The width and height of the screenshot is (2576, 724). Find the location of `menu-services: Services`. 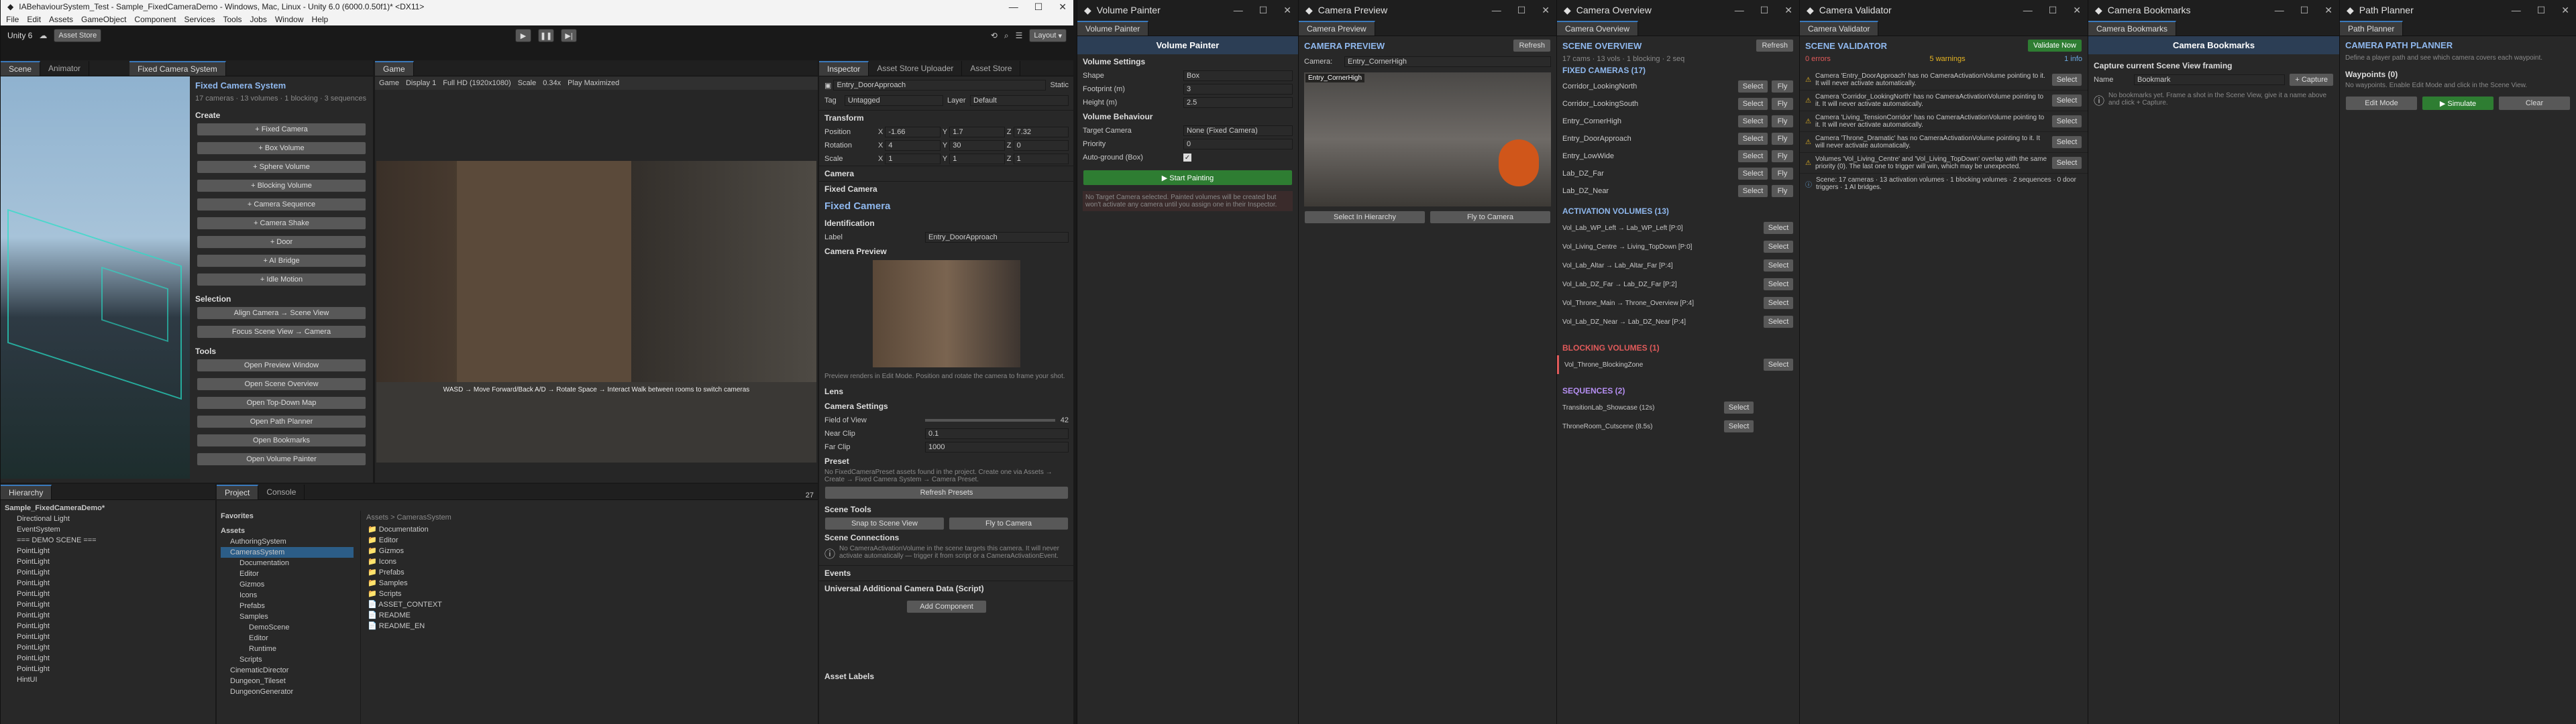

menu-services: Services is located at coordinates (199, 19).